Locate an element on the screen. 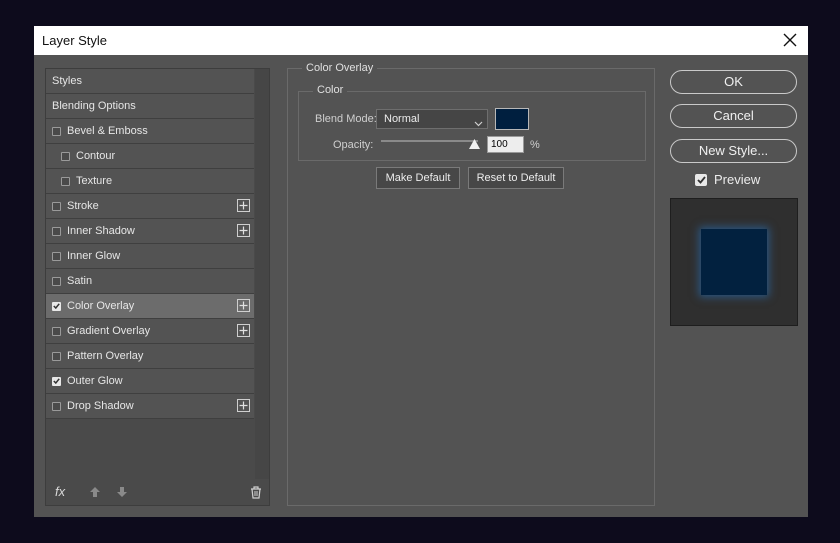  opacity-slider-track is located at coordinates (429, 141).